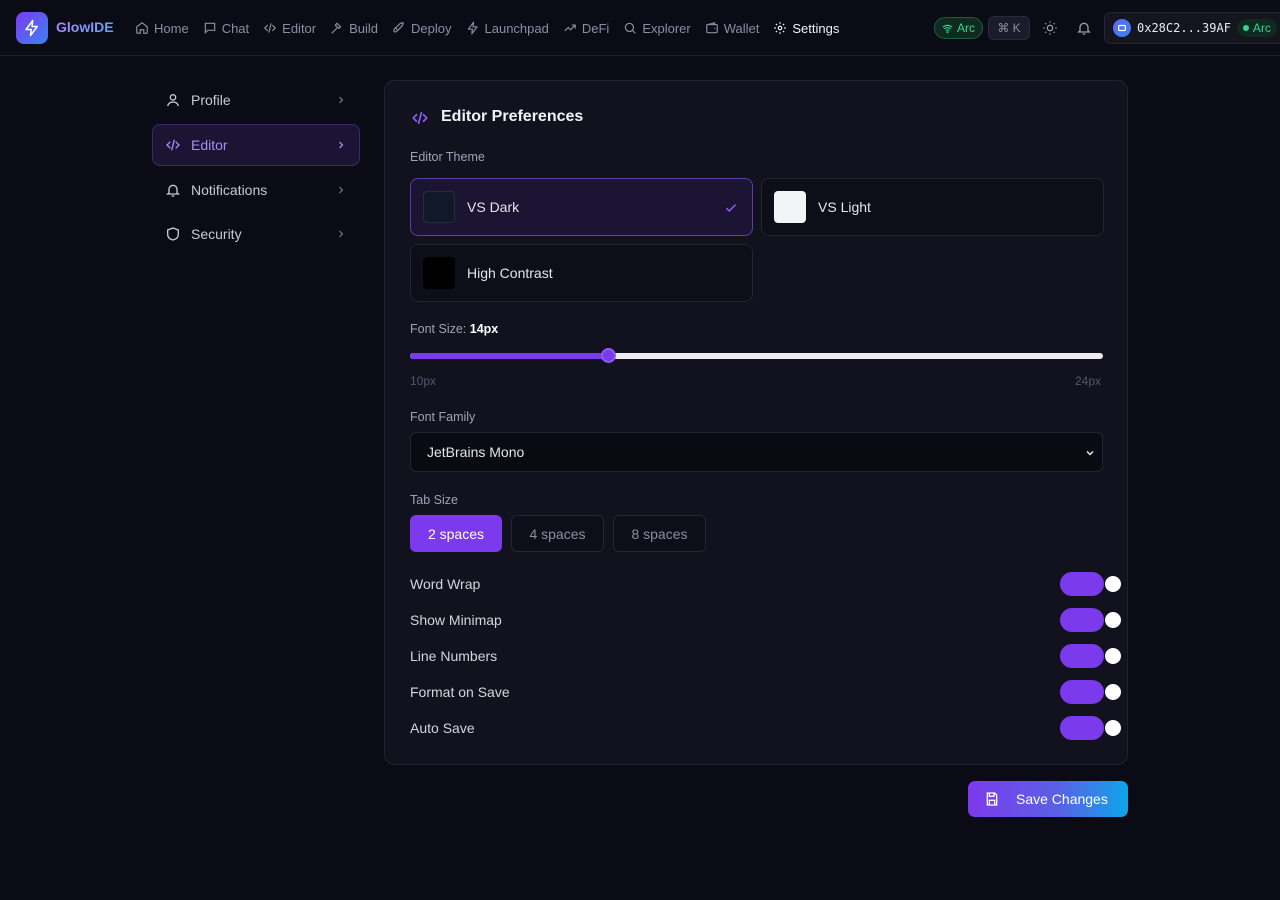  What do you see at coordinates (766, 693) in the screenshot?
I see `toggle-row-format-on-save: Format on Save` at bounding box center [766, 693].